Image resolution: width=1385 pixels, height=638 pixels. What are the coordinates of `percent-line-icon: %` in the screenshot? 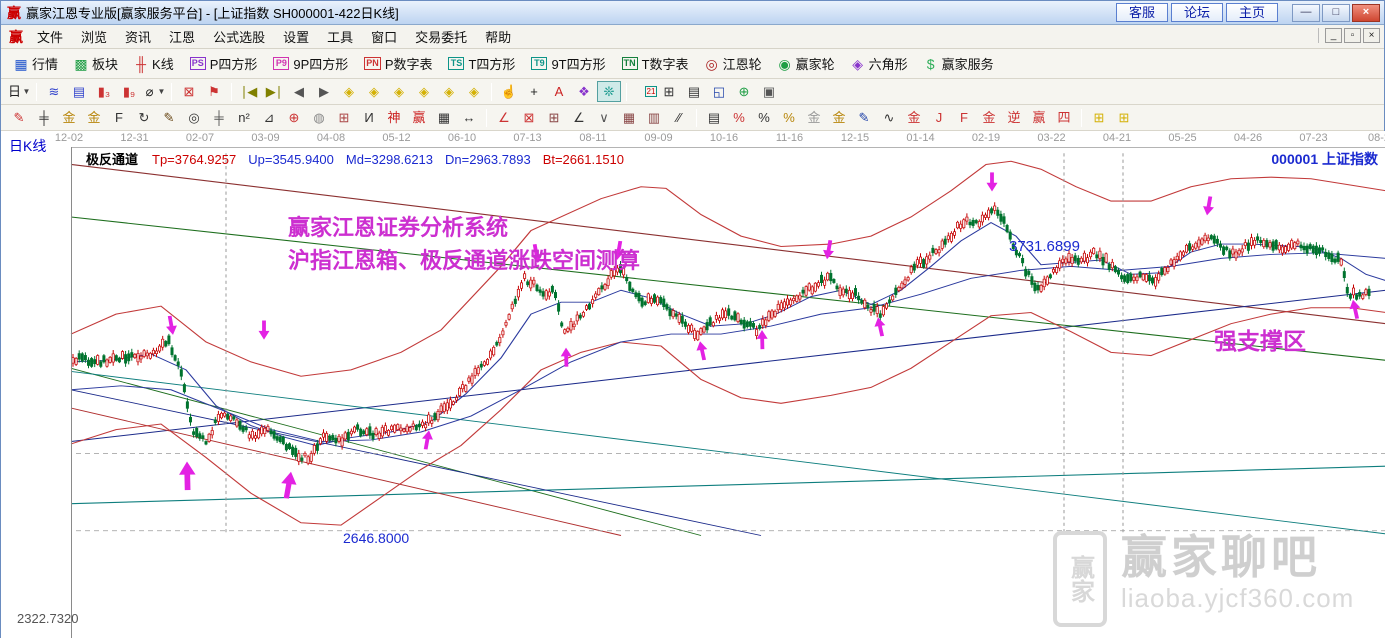 It's located at (789, 117).